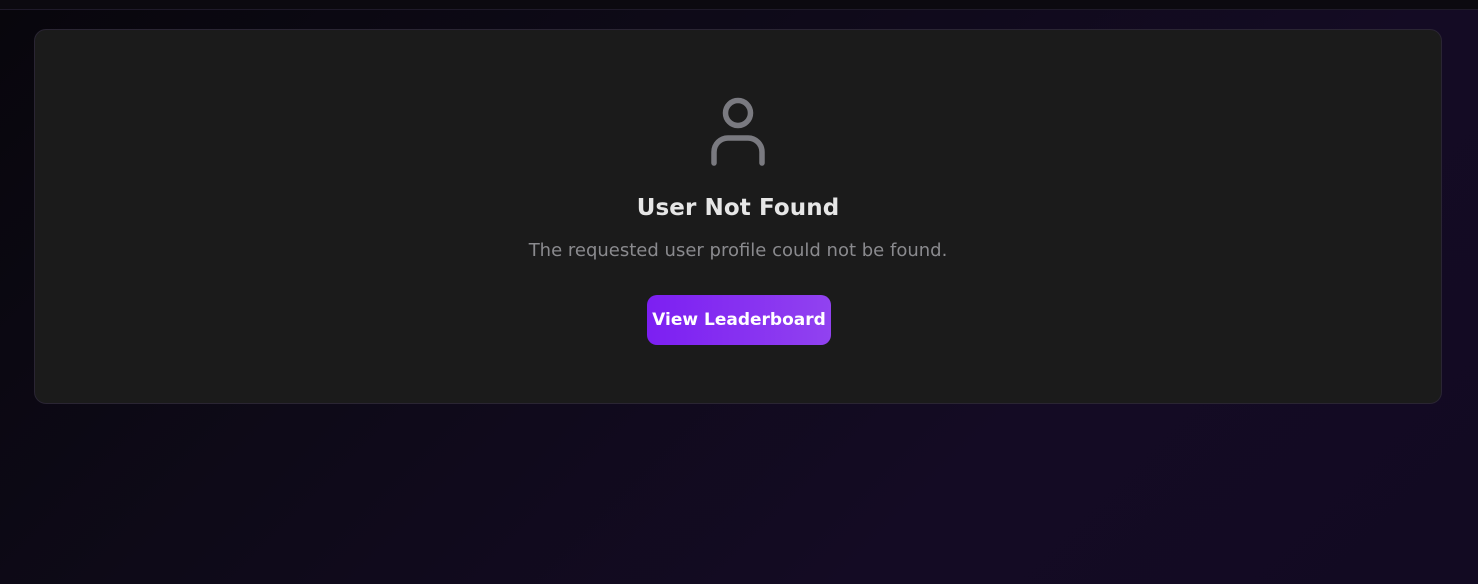 The height and width of the screenshot is (584, 1478). I want to click on view-leaderboard-button: View Leaderboard, so click(739, 320).